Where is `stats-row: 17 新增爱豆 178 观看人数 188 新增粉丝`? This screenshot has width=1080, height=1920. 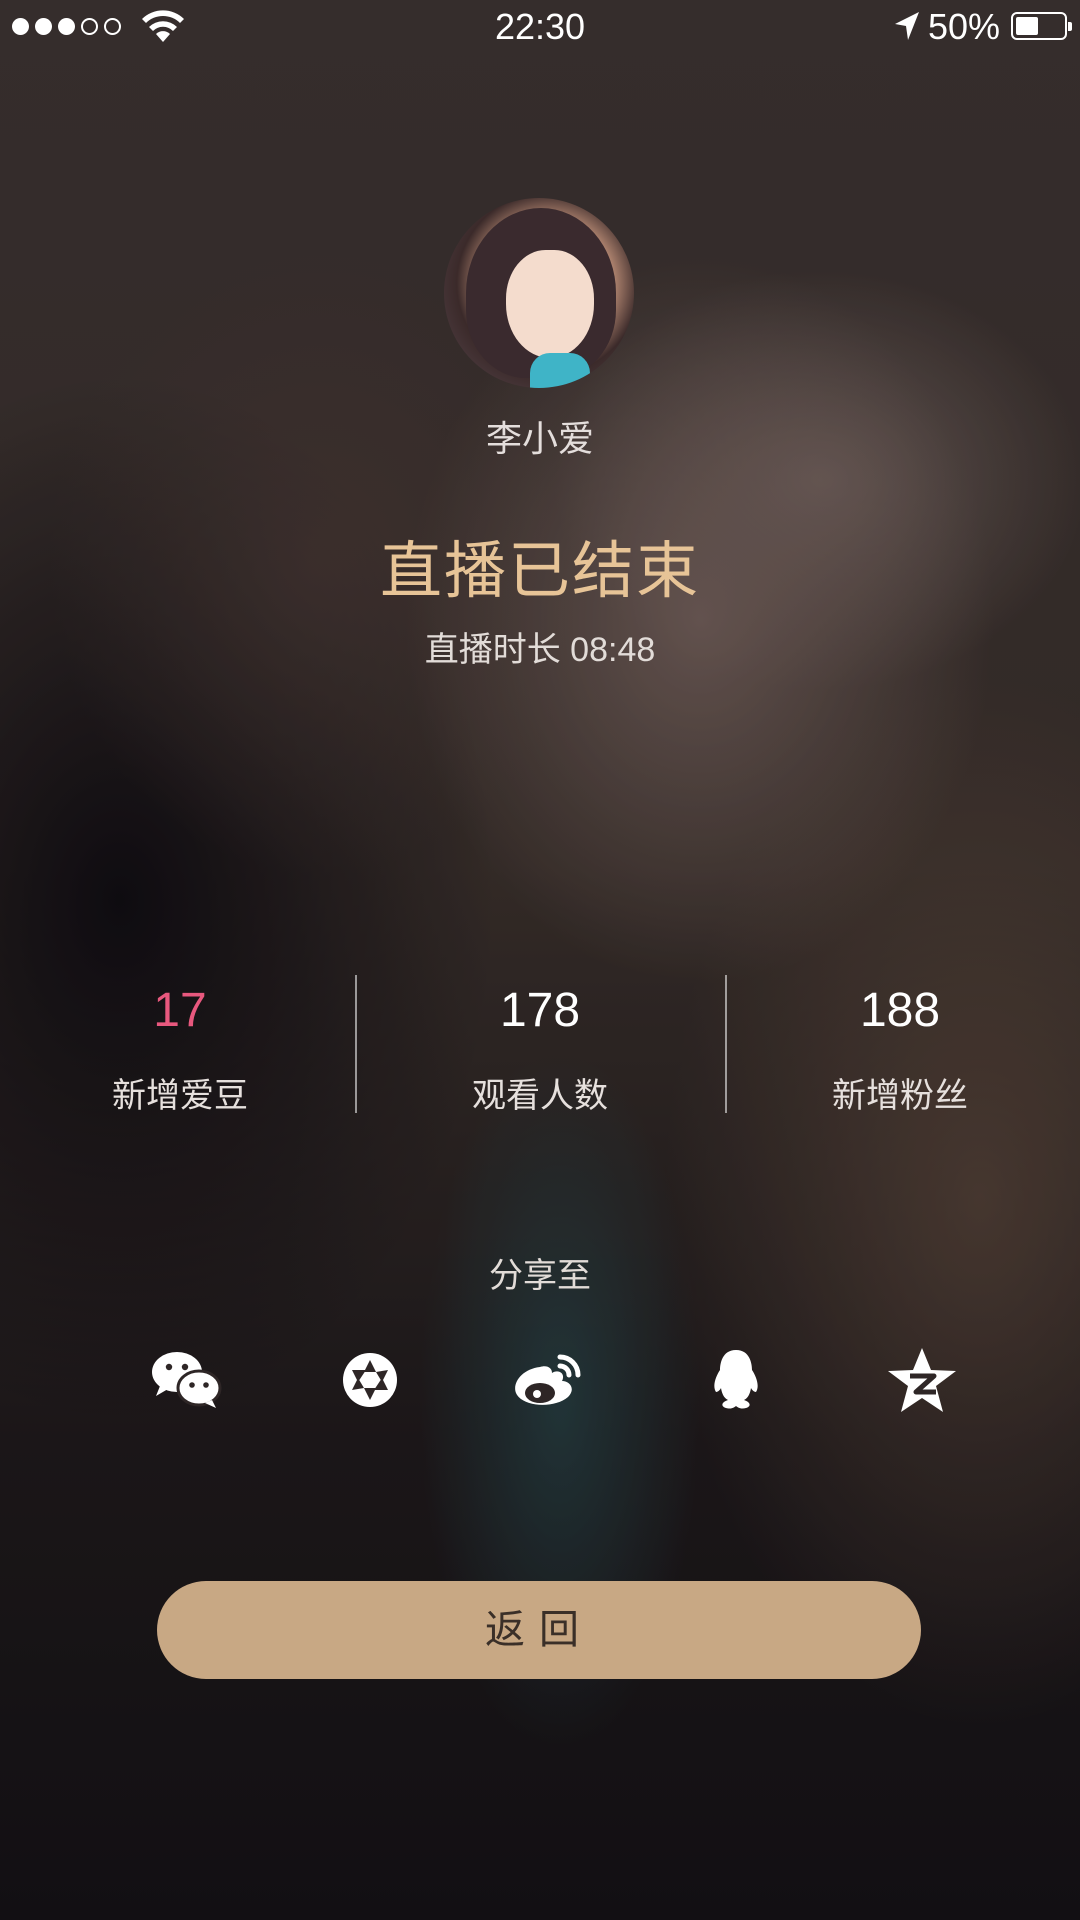
stats-row: 17 新增爱豆 178 观看人数 188 新增粉丝 is located at coordinates (540, 1045).